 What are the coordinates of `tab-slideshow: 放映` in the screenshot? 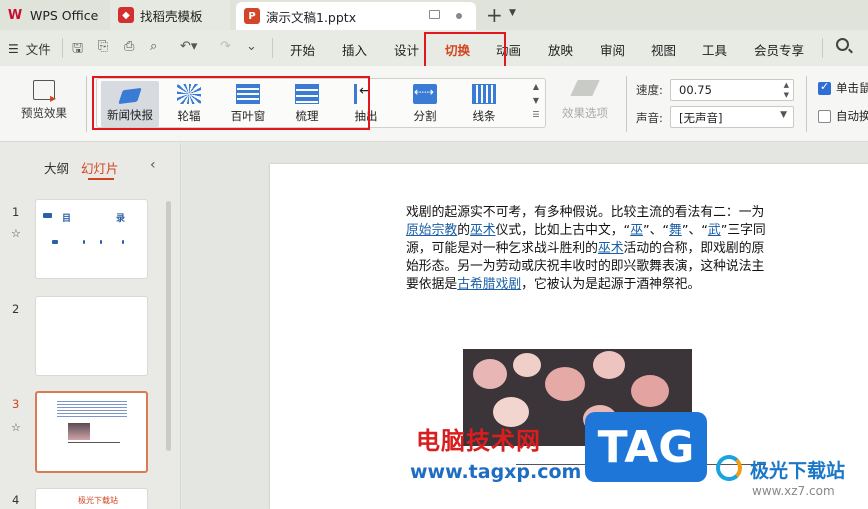 It's located at (560, 49).